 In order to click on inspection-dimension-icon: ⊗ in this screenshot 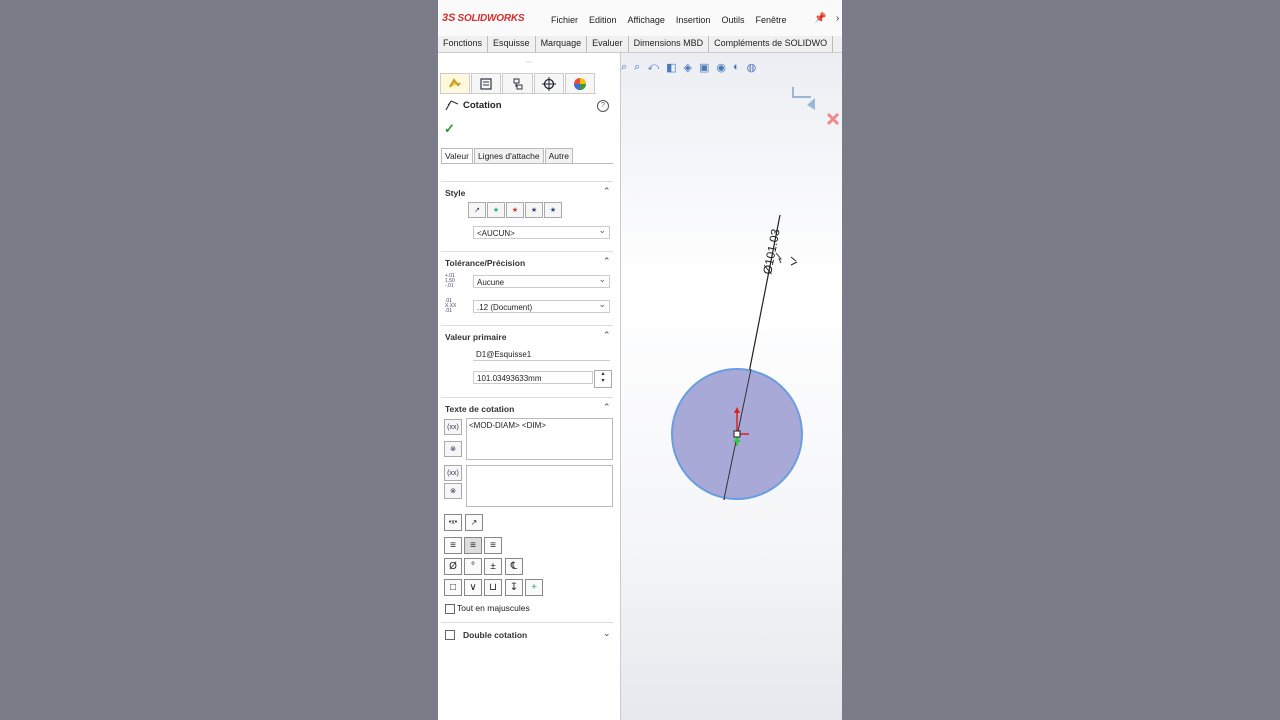, I will do `click(453, 449)`.